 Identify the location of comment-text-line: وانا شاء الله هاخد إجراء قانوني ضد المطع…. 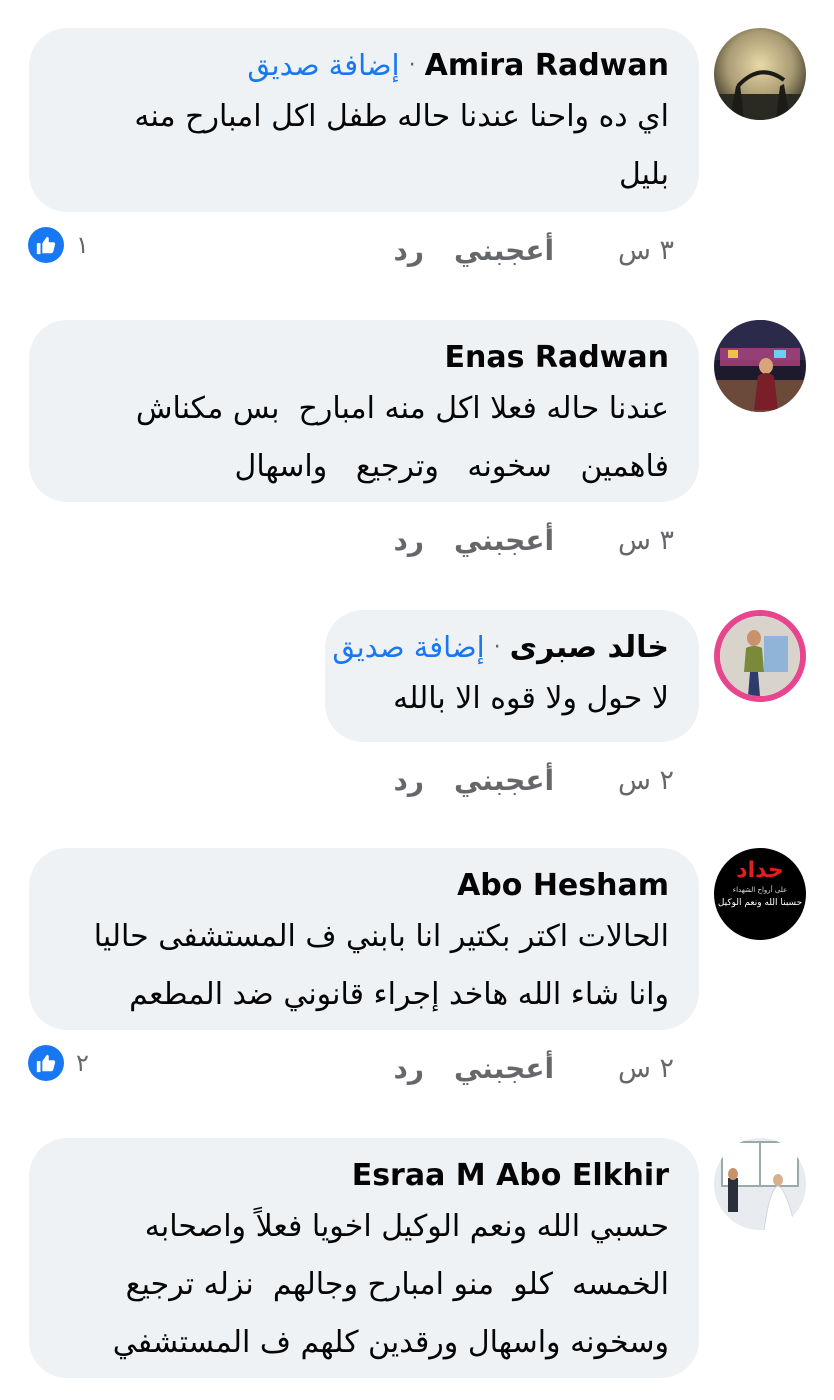
(399, 994).